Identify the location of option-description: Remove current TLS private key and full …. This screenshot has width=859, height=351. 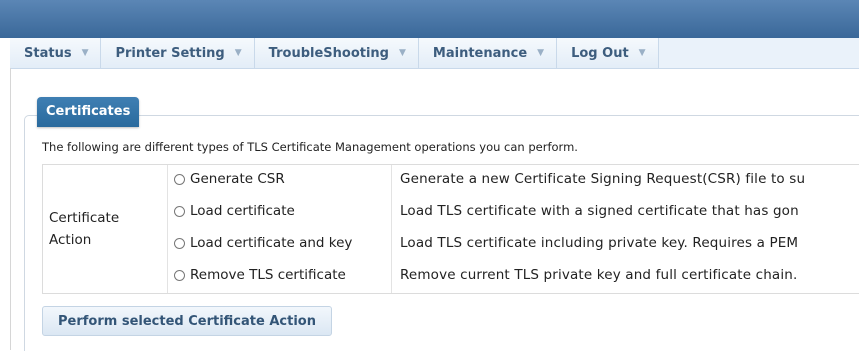
(599, 275).